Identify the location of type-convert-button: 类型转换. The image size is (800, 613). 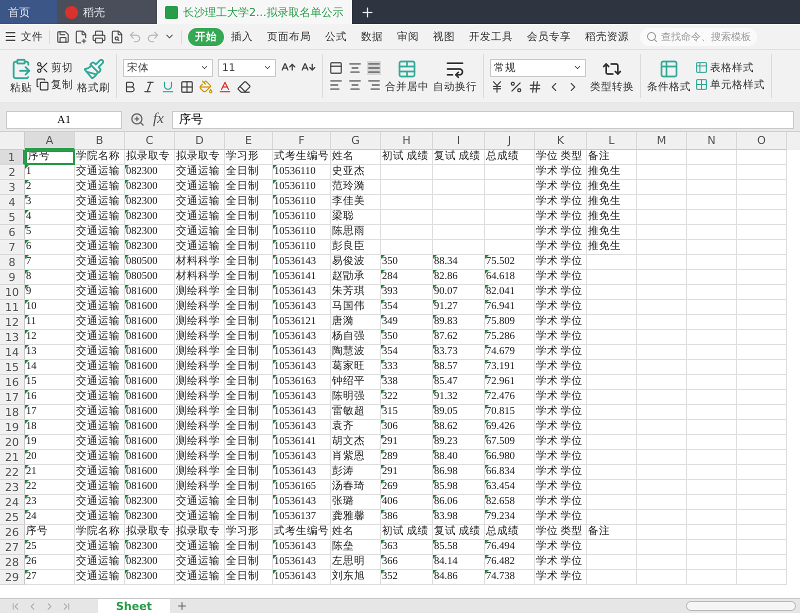
(612, 76).